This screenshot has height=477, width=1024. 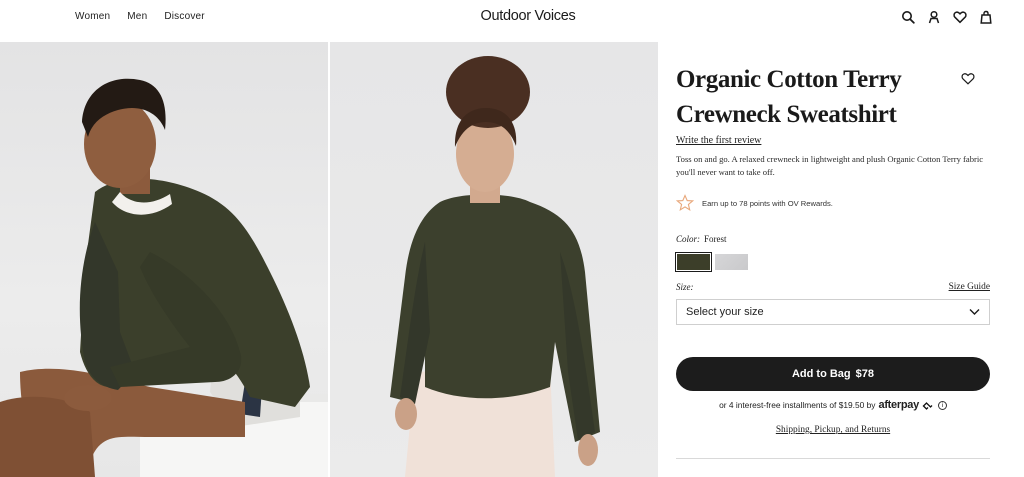 I want to click on chevron-down-icon, so click(x=974, y=312).